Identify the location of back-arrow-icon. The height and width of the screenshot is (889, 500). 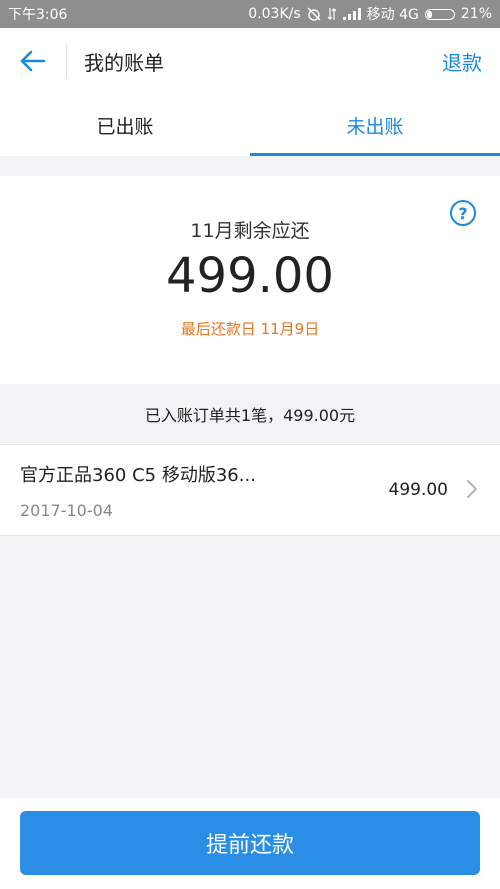
(33, 61).